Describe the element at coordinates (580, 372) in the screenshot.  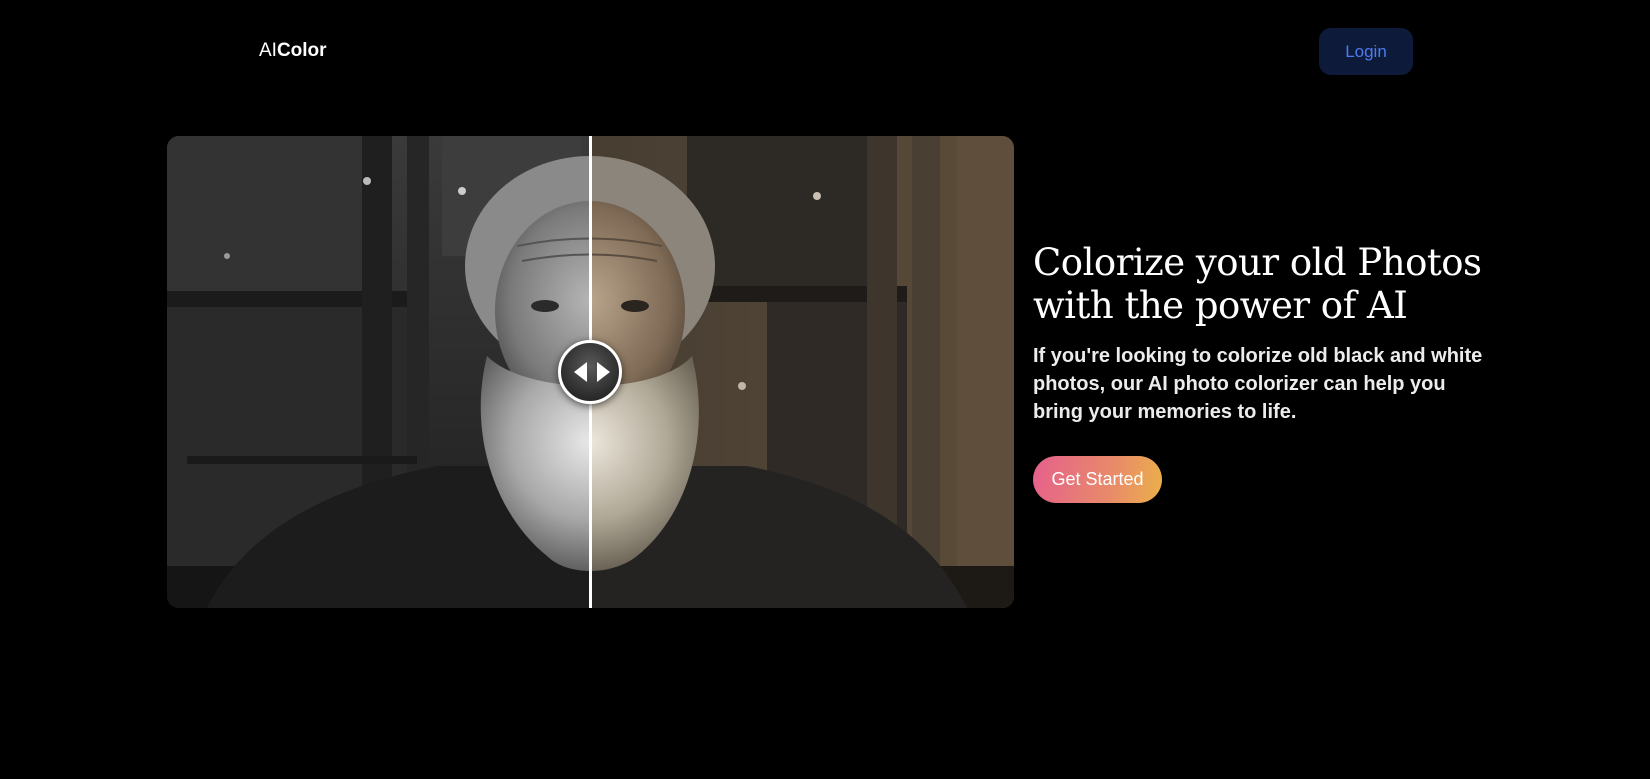
I see `arrow-left-icon` at that location.